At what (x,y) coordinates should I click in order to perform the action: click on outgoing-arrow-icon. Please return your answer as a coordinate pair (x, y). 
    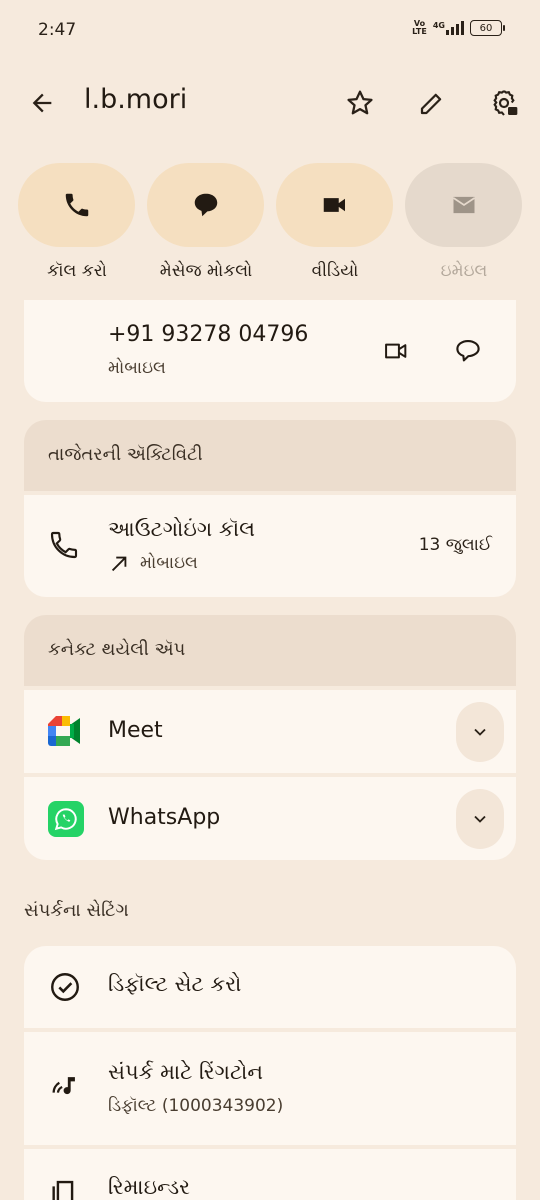
    Looking at the image, I should click on (119, 564).